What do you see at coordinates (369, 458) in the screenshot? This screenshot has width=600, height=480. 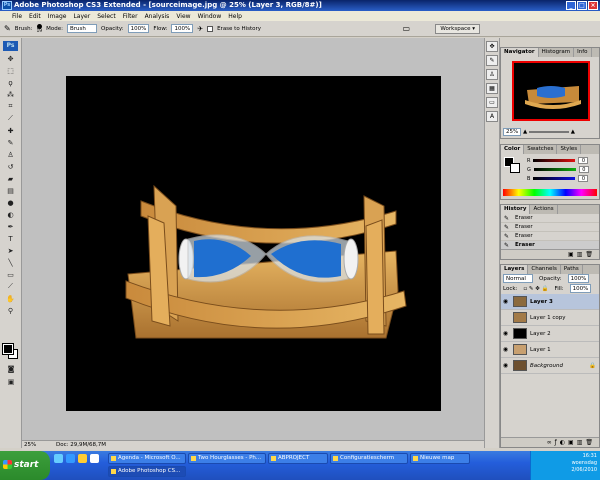 I see `task-configuratiescherm: Configuratiescherm` at bounding box center [369, 458].